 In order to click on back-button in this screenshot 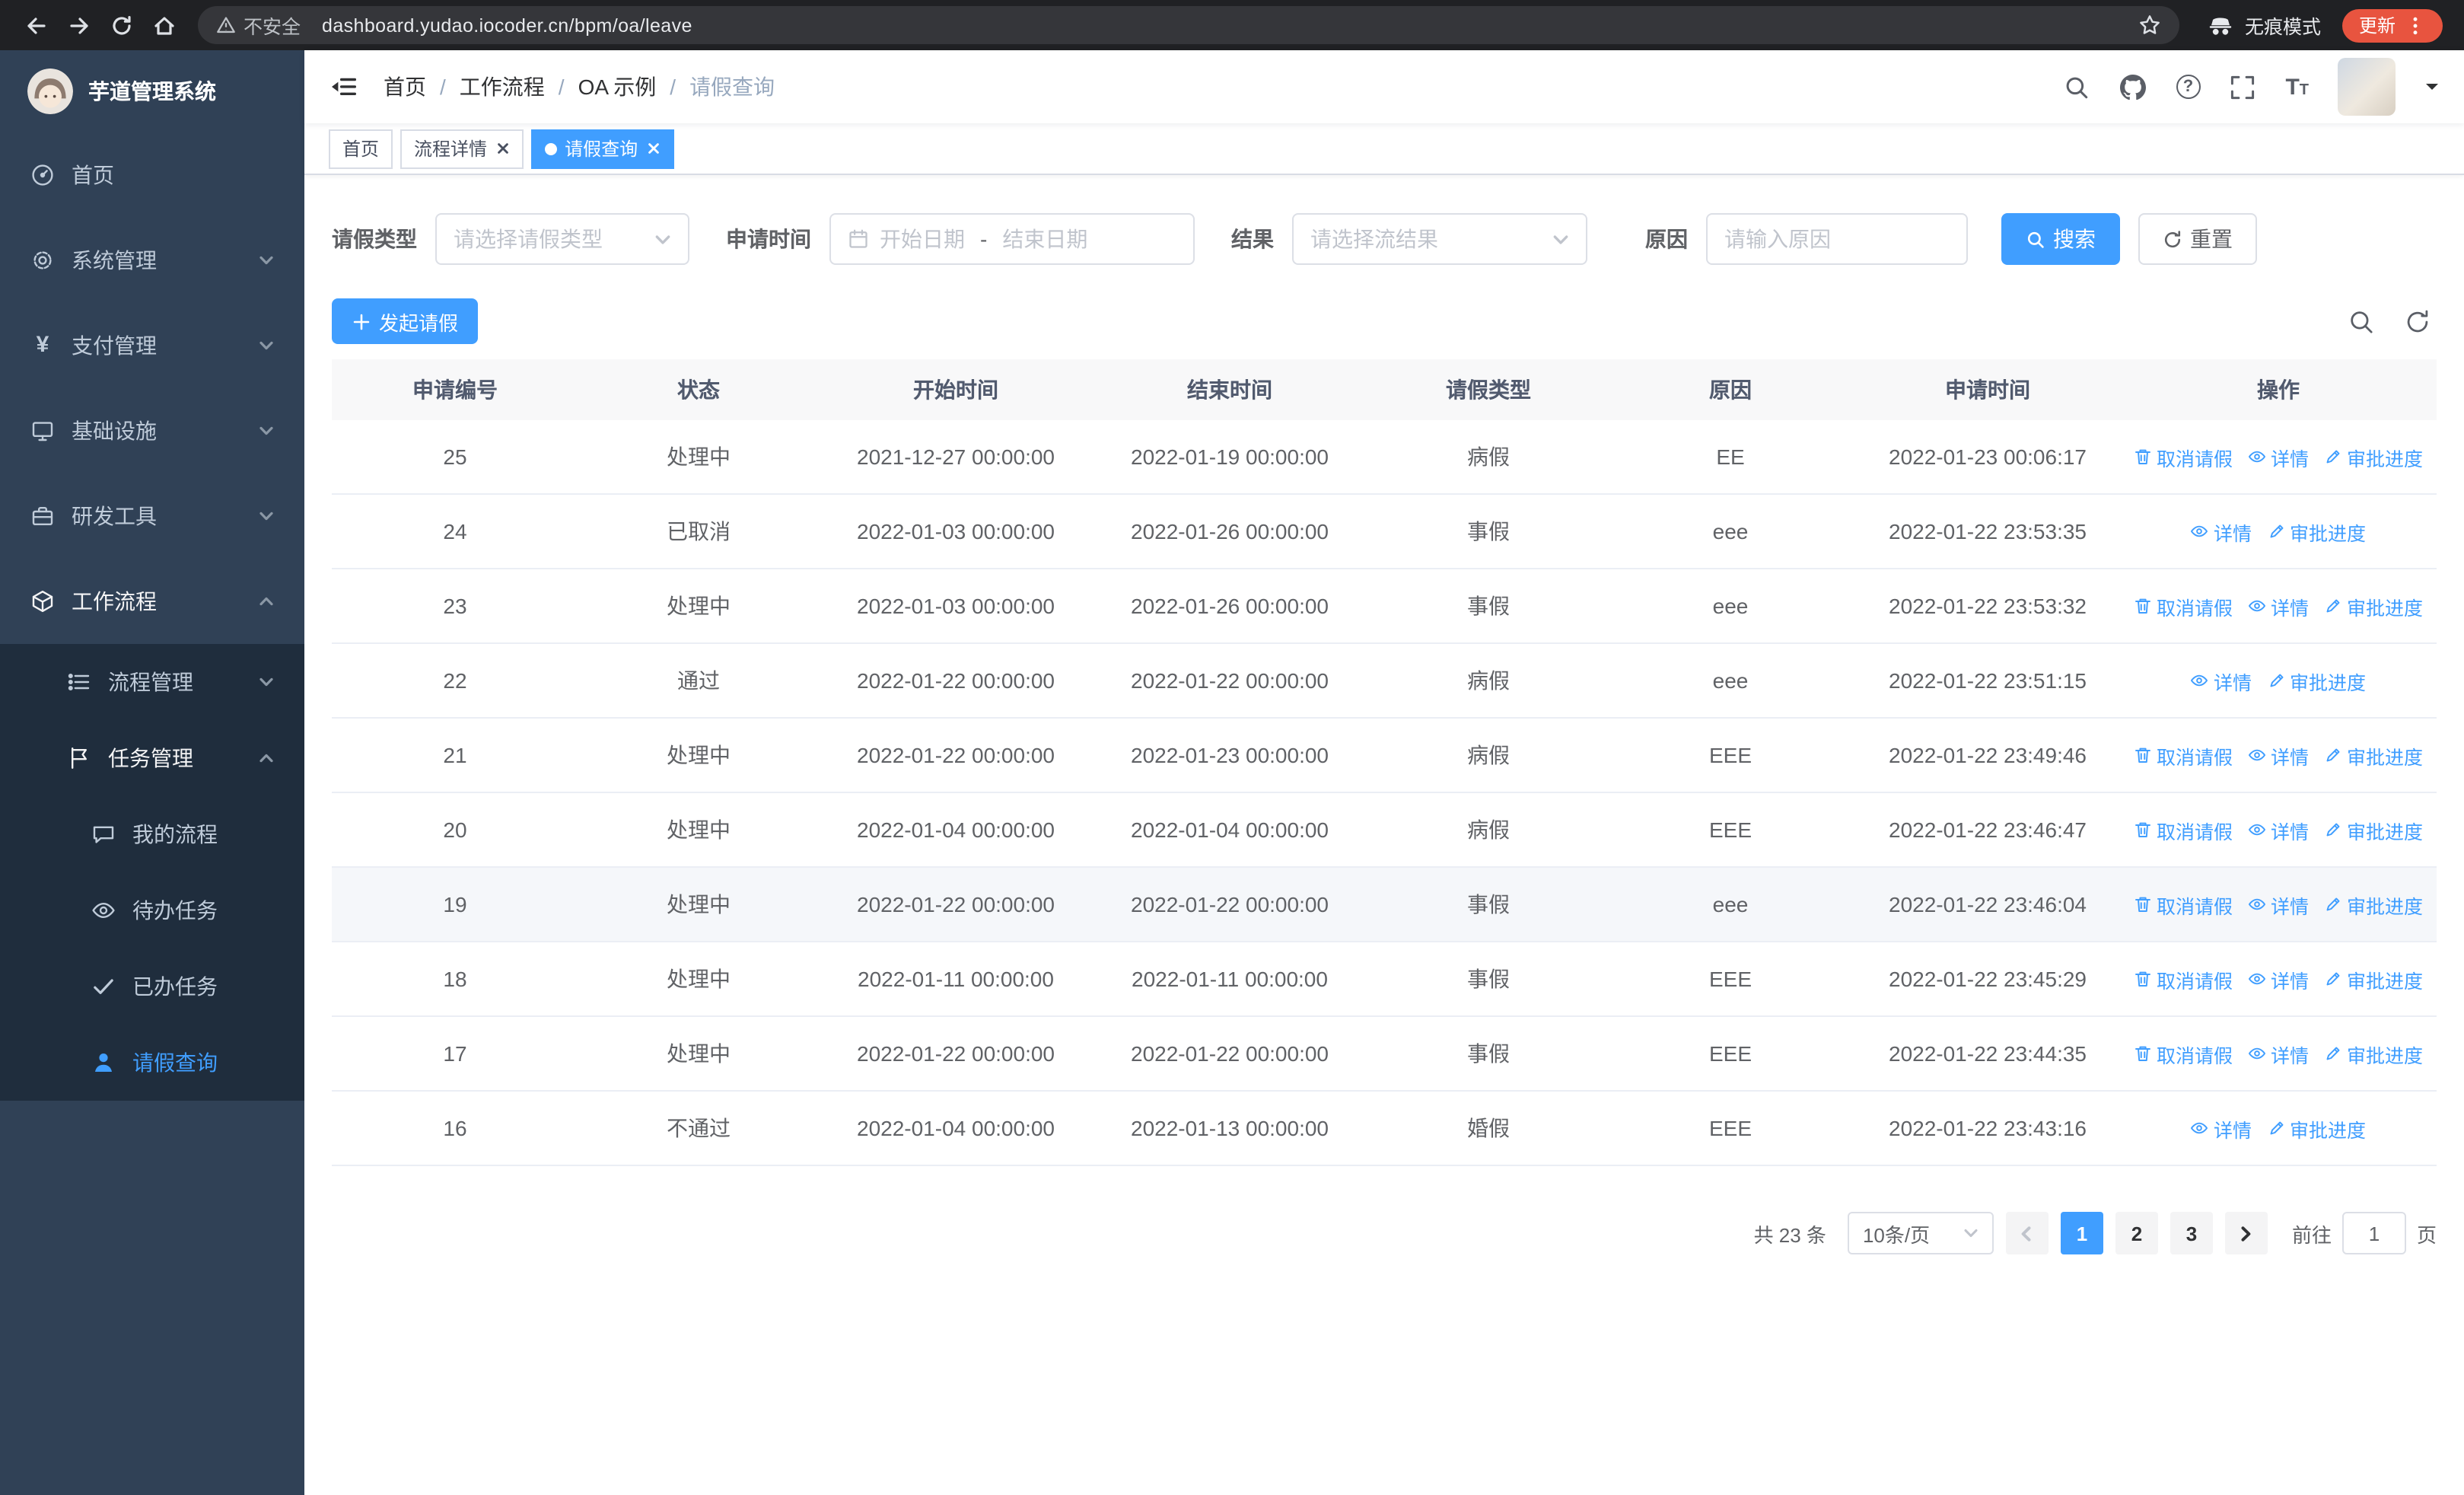, I will do `click(36, 25)`.